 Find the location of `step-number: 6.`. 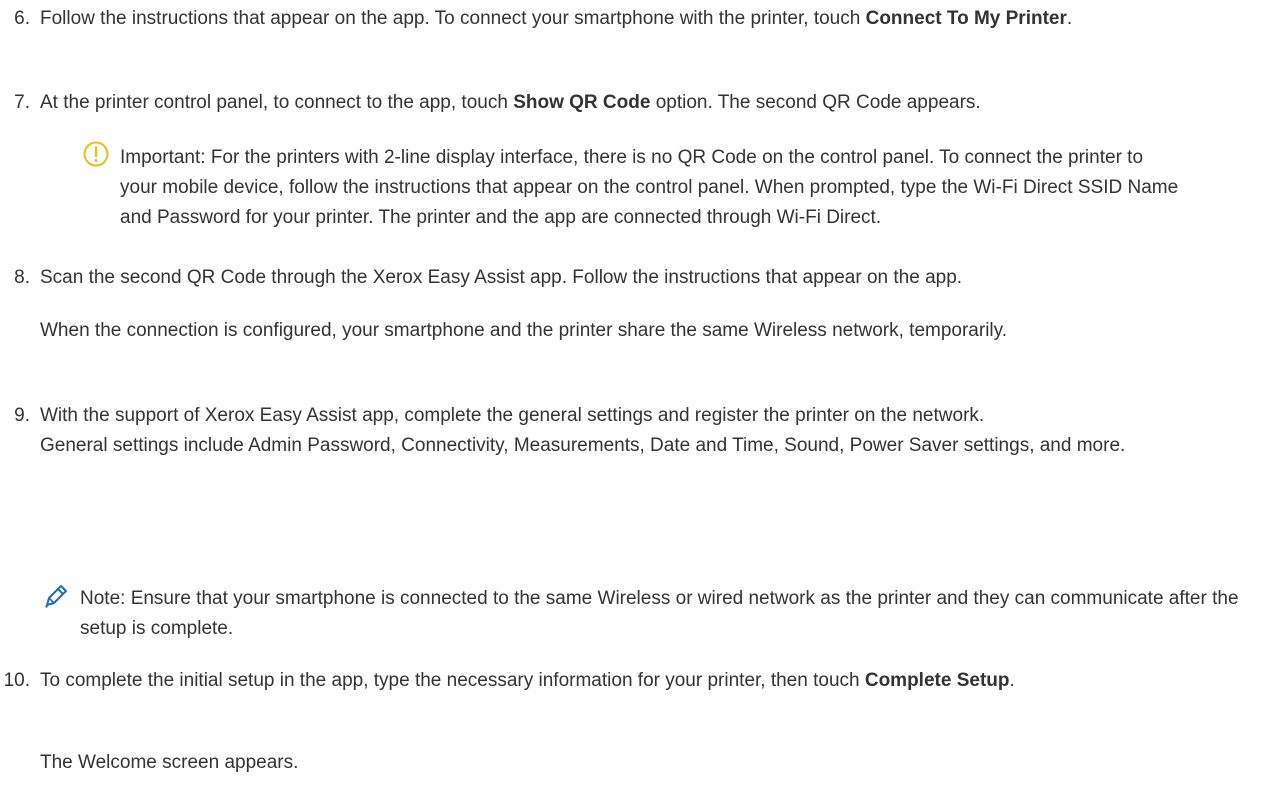

step-number: 6. is located at coordinates (22, 18).